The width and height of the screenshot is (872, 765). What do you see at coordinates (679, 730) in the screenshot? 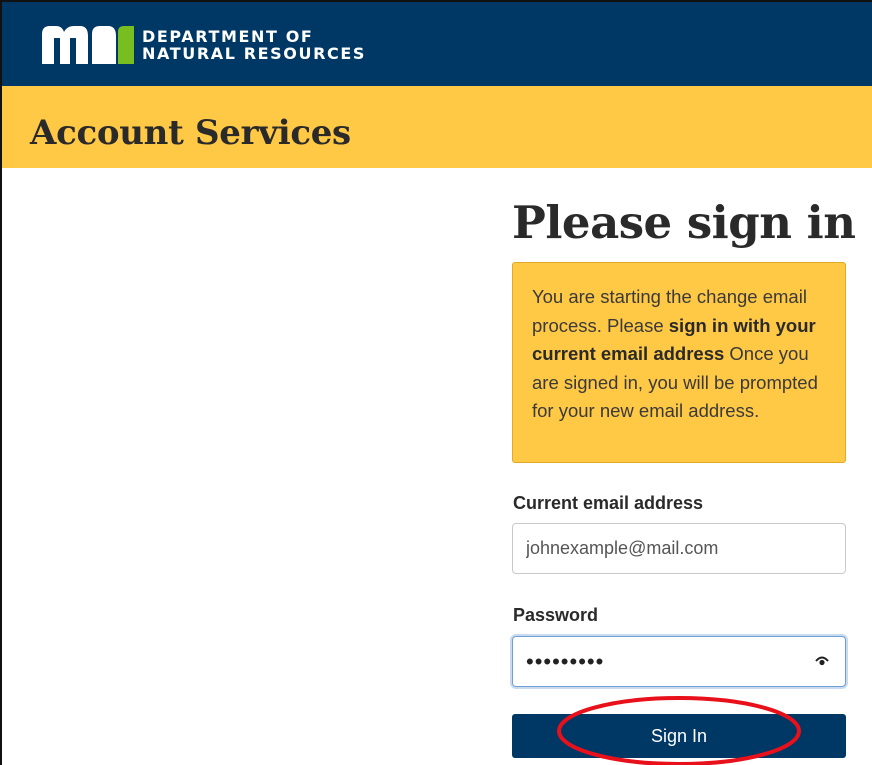
I see `highlight-circle-annotation` at bounding box center [679, 730].